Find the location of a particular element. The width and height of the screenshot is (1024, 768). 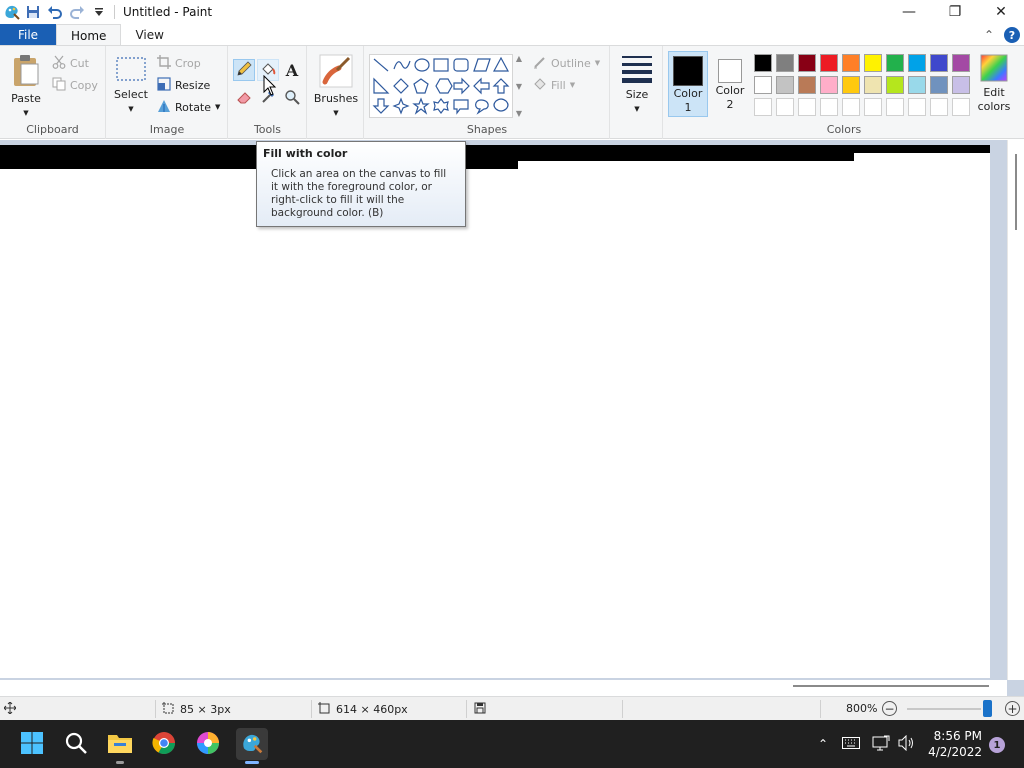

color2-label-line1: Color is located at coordinates (730, 90).